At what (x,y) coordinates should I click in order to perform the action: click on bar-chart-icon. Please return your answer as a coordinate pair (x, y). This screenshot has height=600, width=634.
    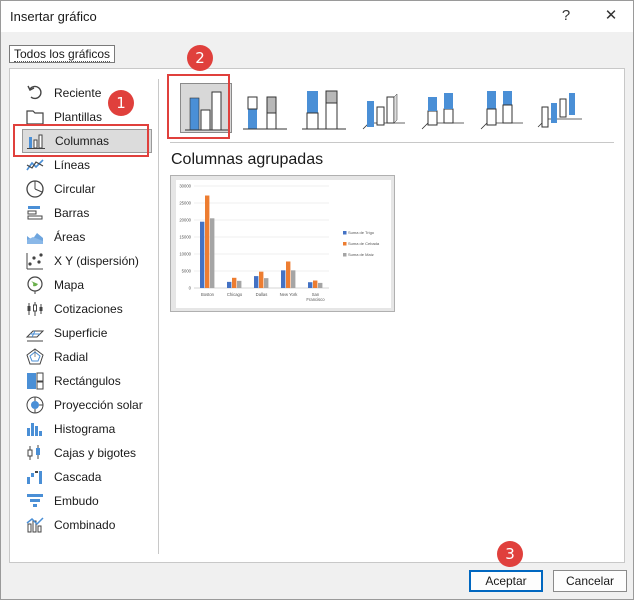
    Looking at the image, I should click on (35, 213).